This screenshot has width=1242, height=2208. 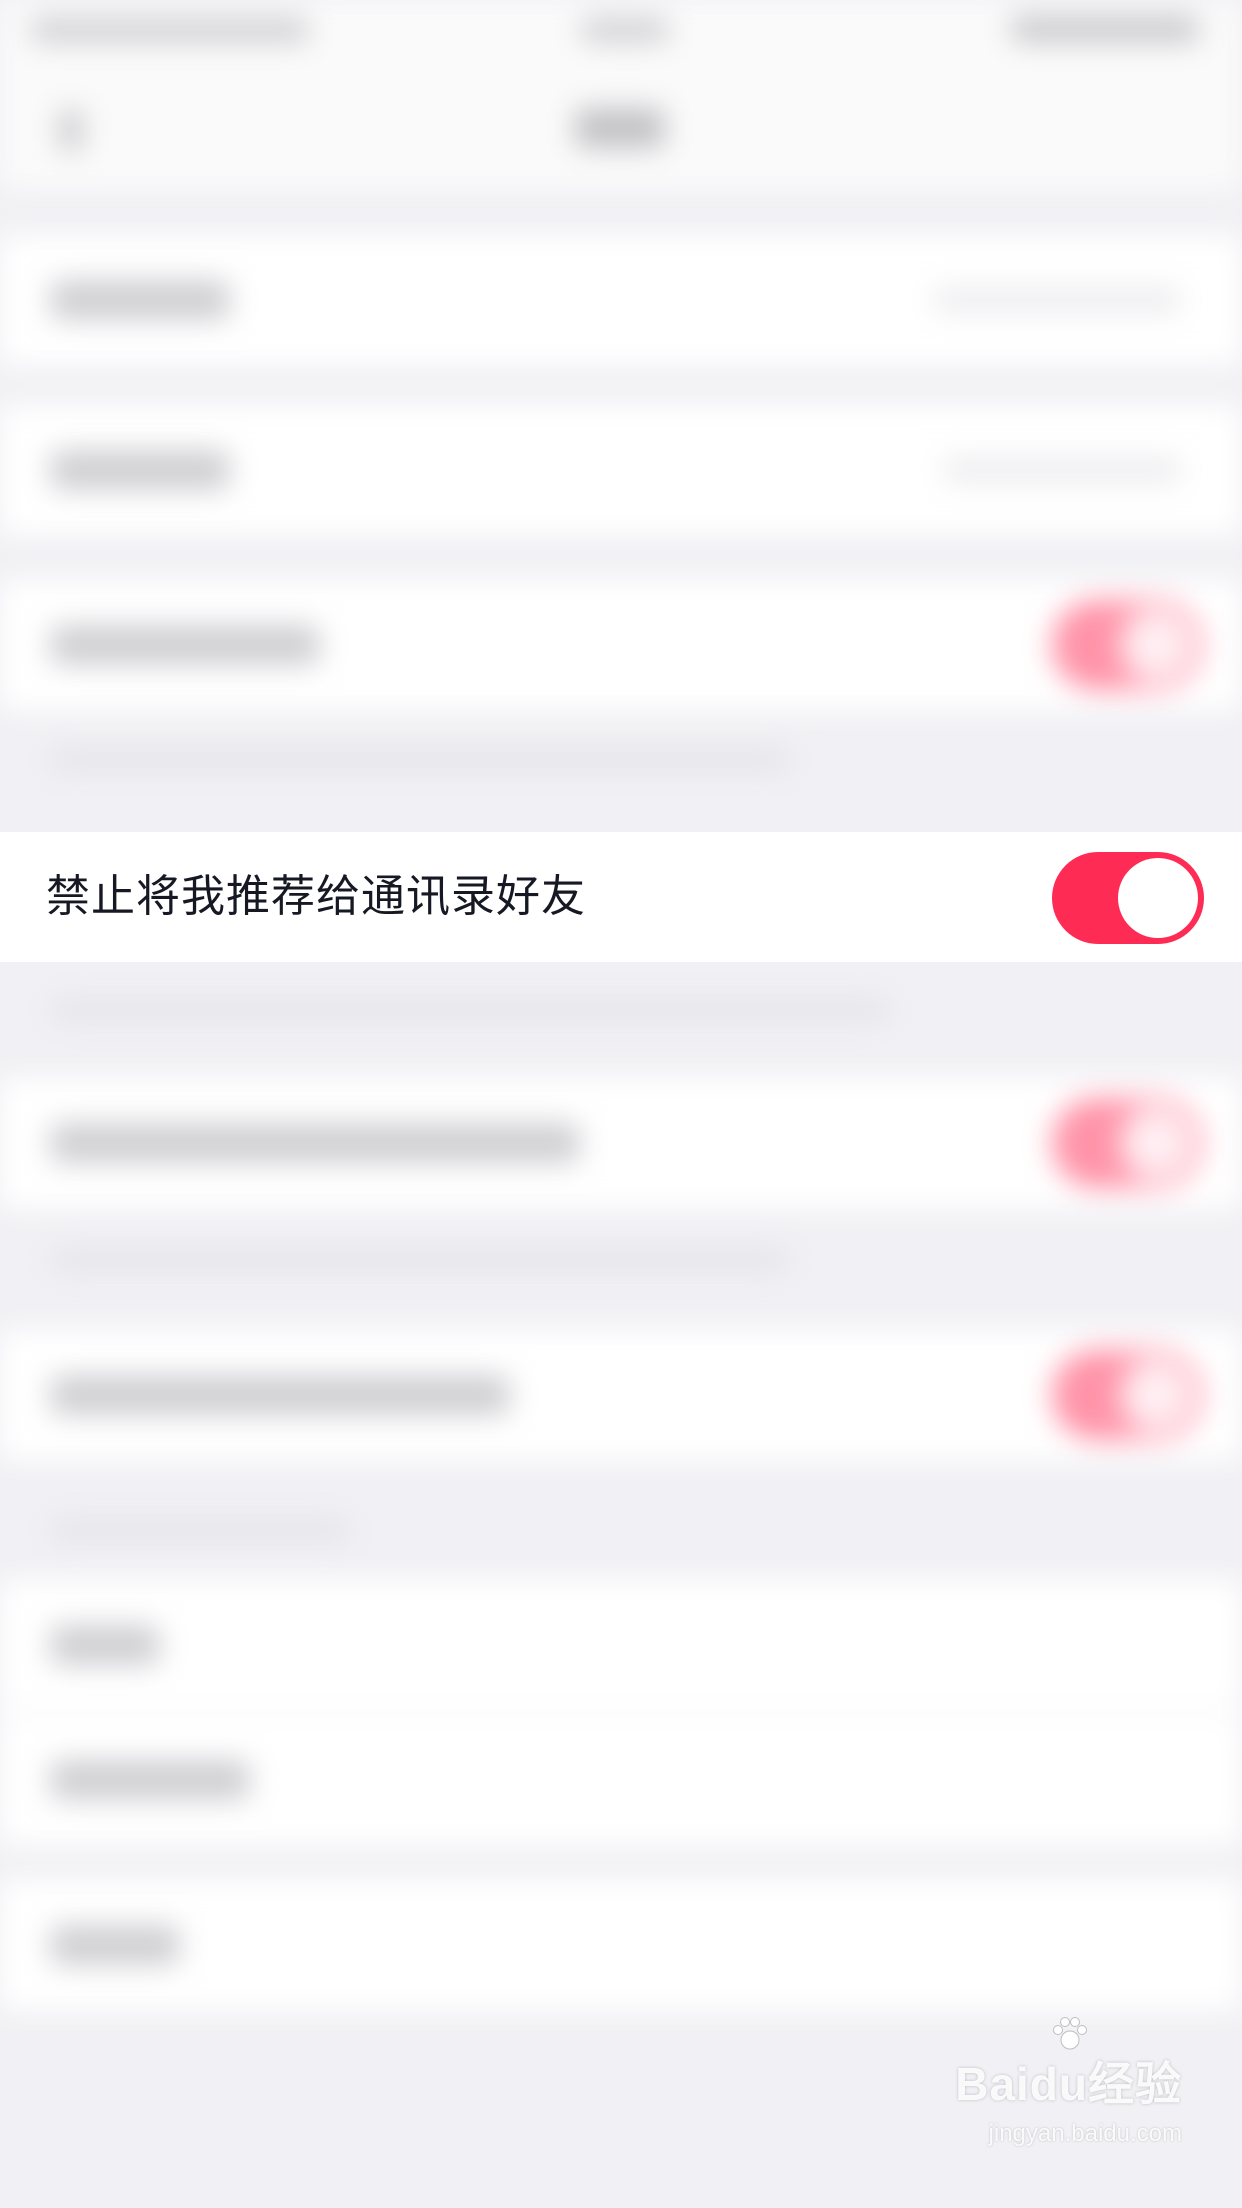 What do you see at coordinates (621, 897) in the screenshot?
I see `setting-row-hide-from-contacts: 禁止将我推荐给通讯录好友` at bounding box center [621, 897].